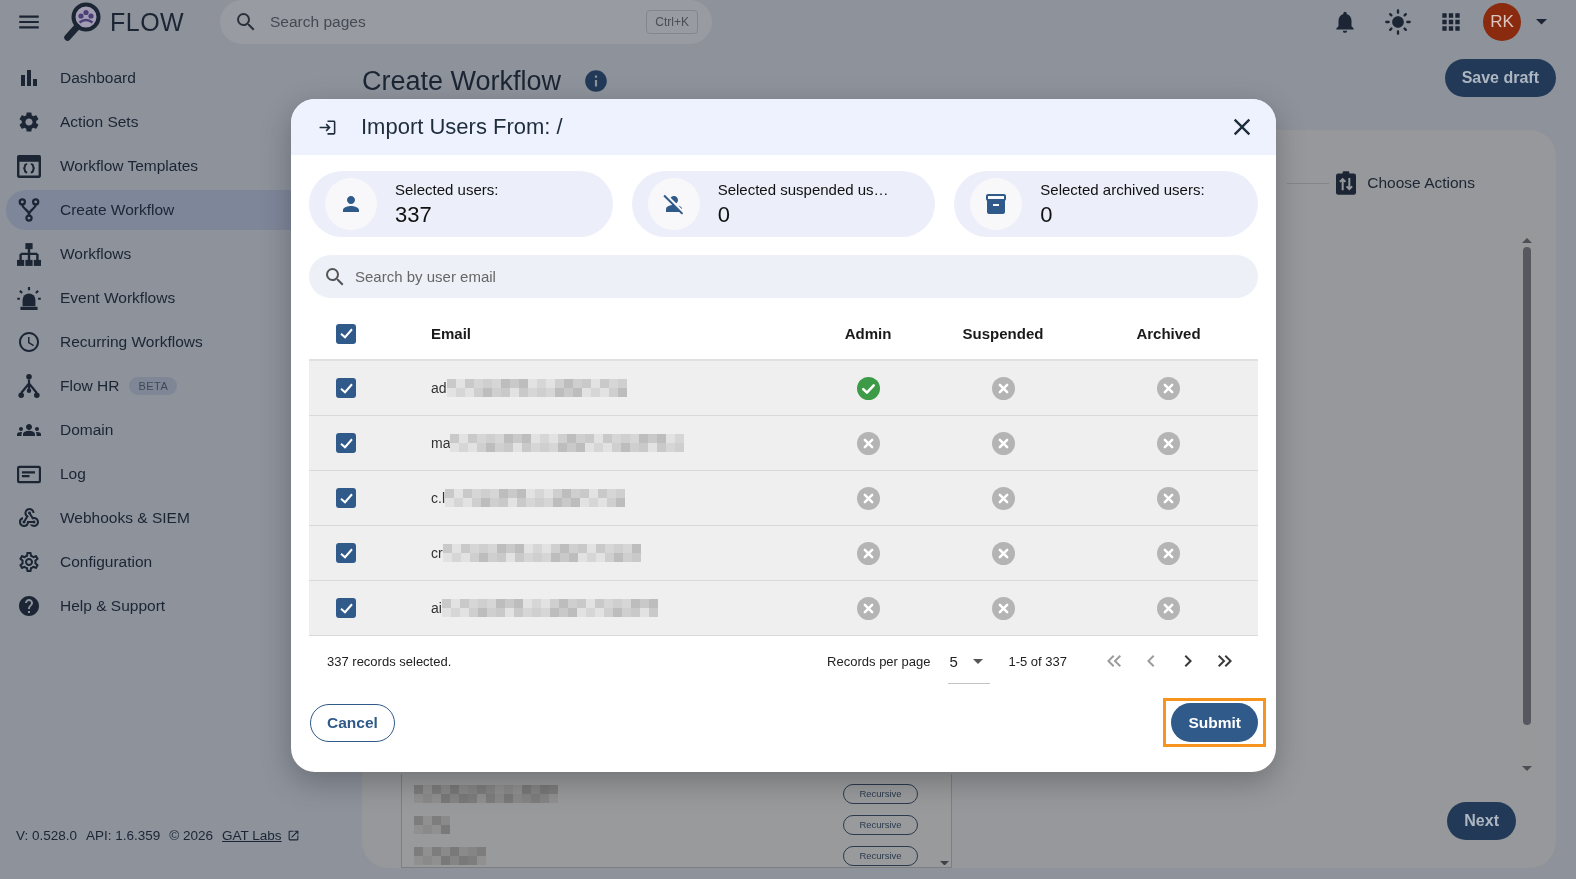 The height and width of the screenshot is (879, 1576). What do you see at coordinates (153, 342) in the screenshot?
I see `sidebar-item: Recurring Workflows` at bounding box center [153, 342].